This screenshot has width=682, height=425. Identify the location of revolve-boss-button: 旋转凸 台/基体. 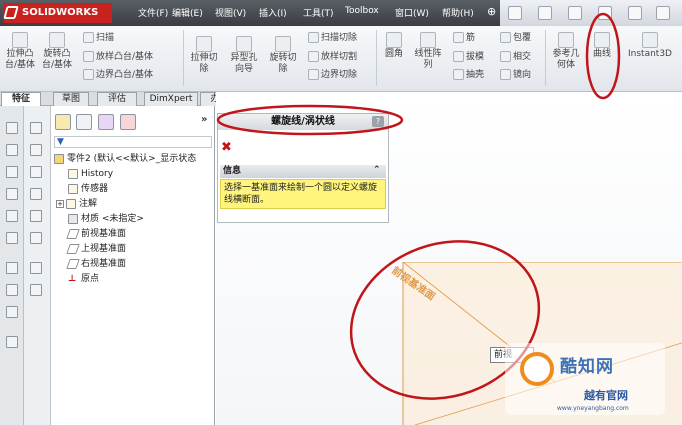
(57, 51).